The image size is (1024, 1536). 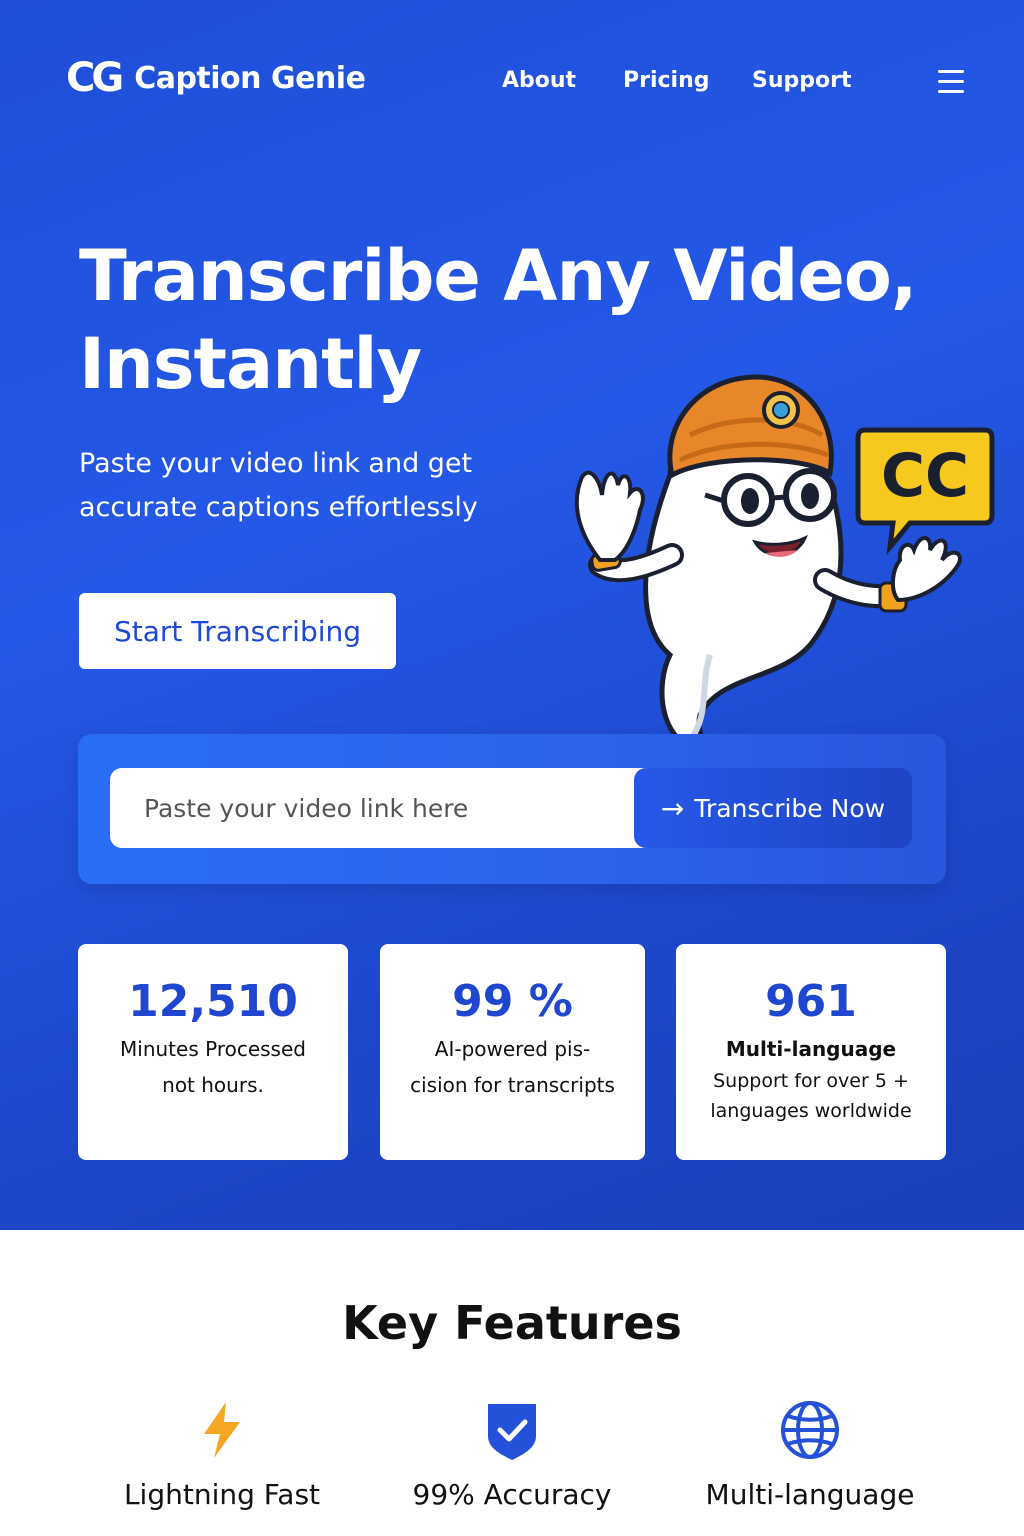 What do you see at coordinates (811, 1081) in the screenshot?
I see `stat-sublabel: Support for over 5 +` at bounding box center [811, 1081].